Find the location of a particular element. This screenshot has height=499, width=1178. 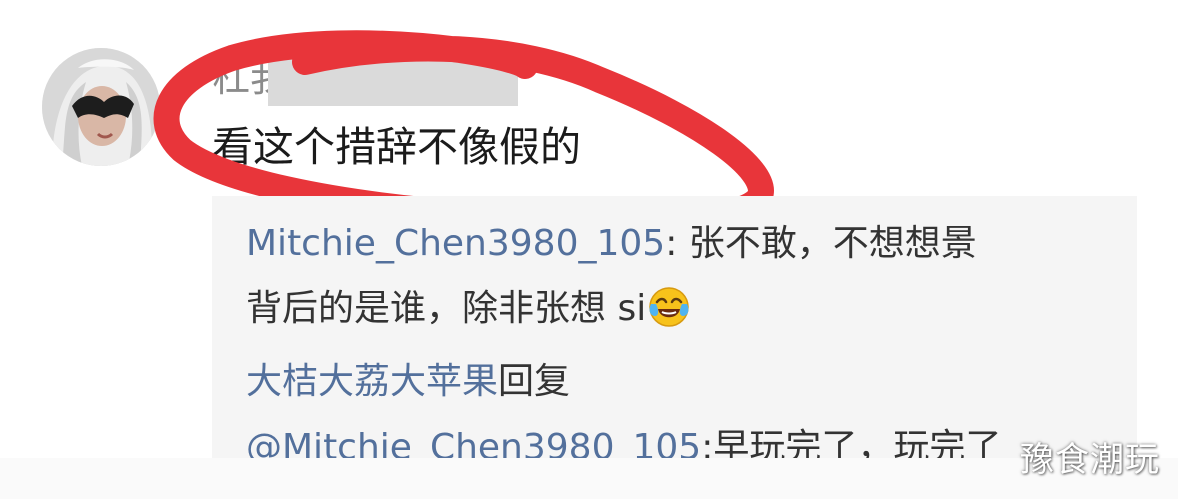

reply-2-line-1: 大桔大荔大苹果回复 is located at coordinates (408, 382).